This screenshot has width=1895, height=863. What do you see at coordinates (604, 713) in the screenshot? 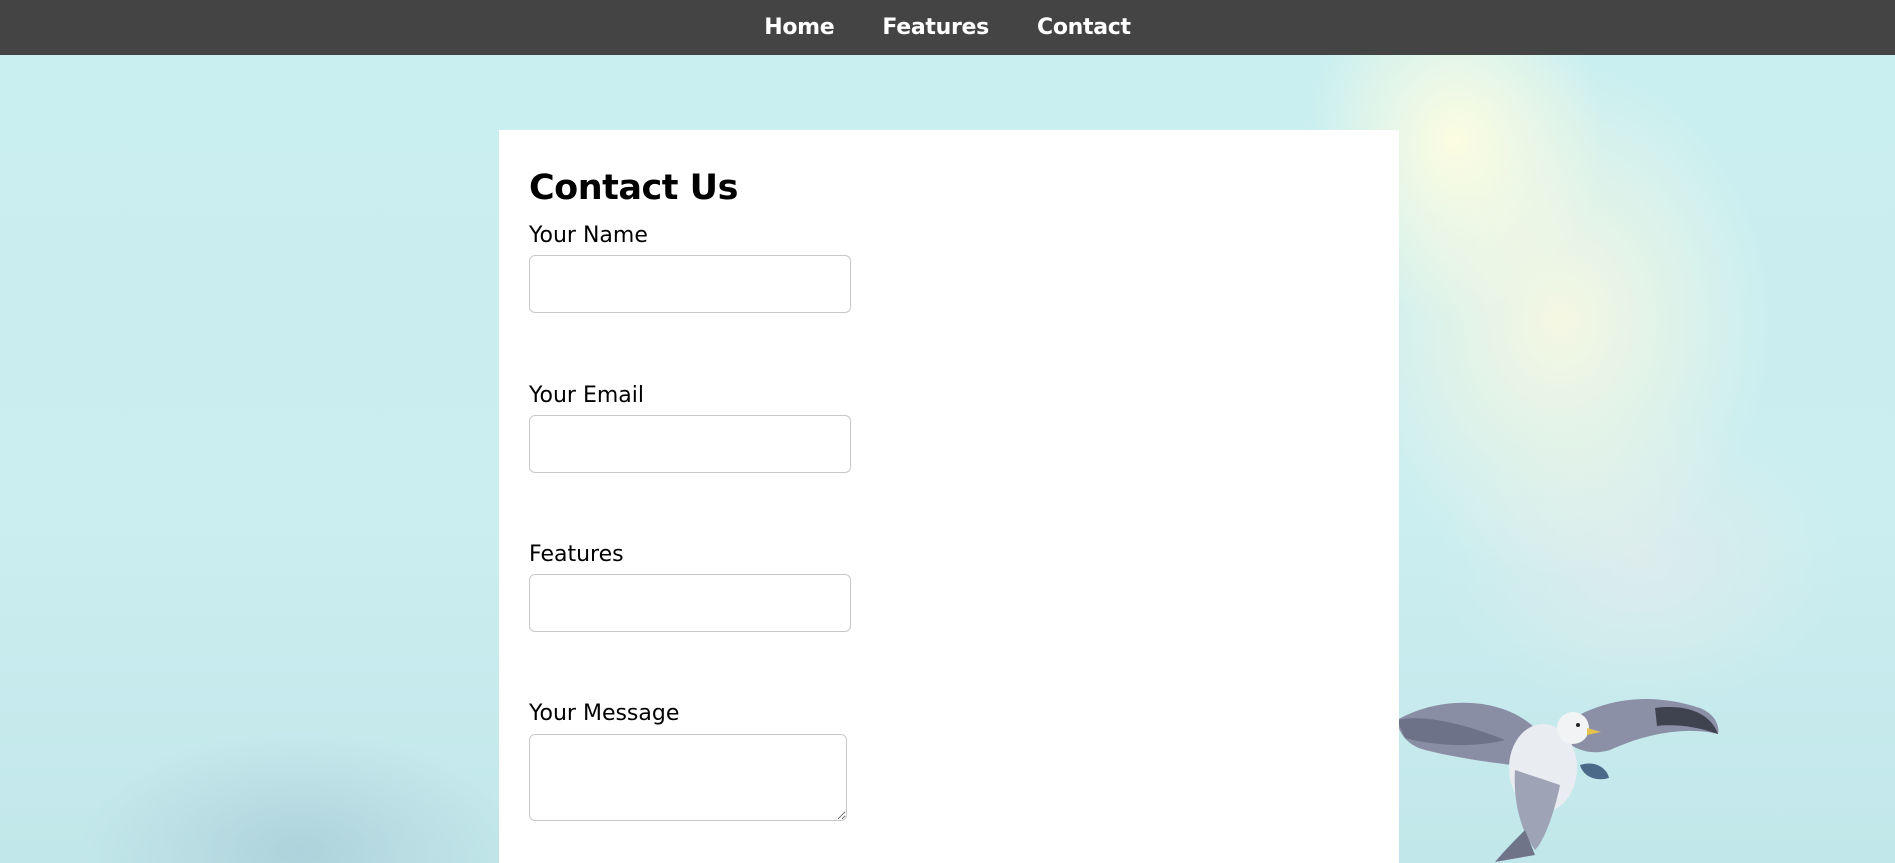
I see `message-label: Your Message` at bounding box center [604, 713].